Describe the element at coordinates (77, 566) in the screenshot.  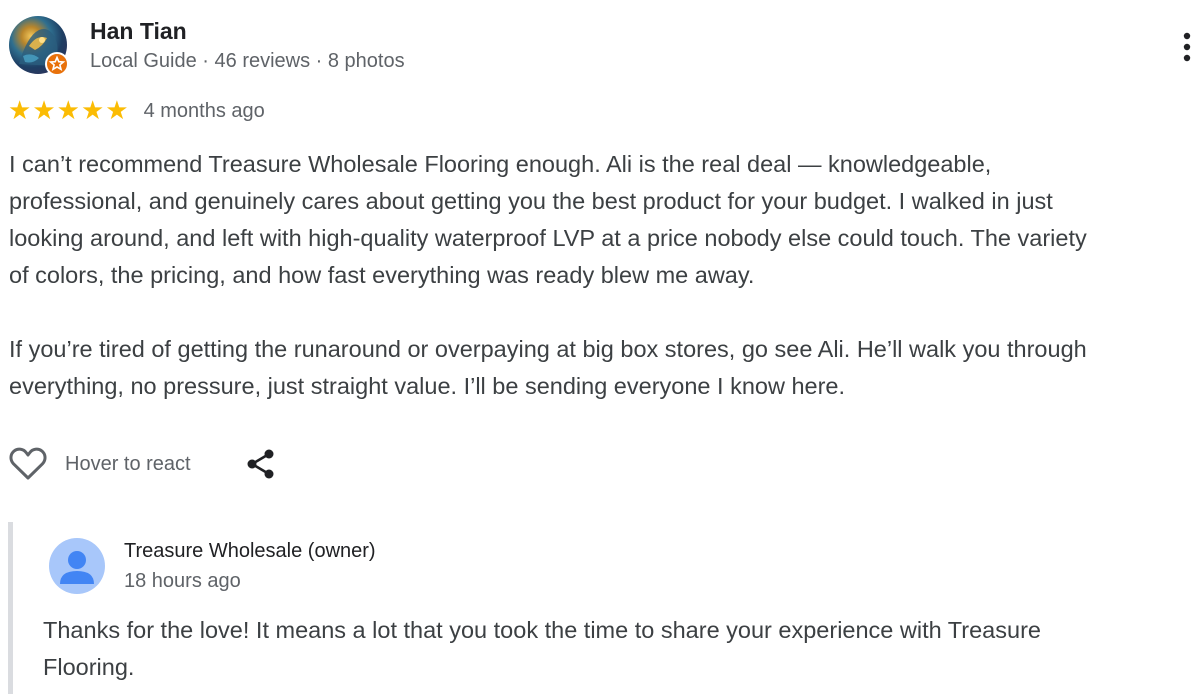
I see `owner-avatar` at that location.